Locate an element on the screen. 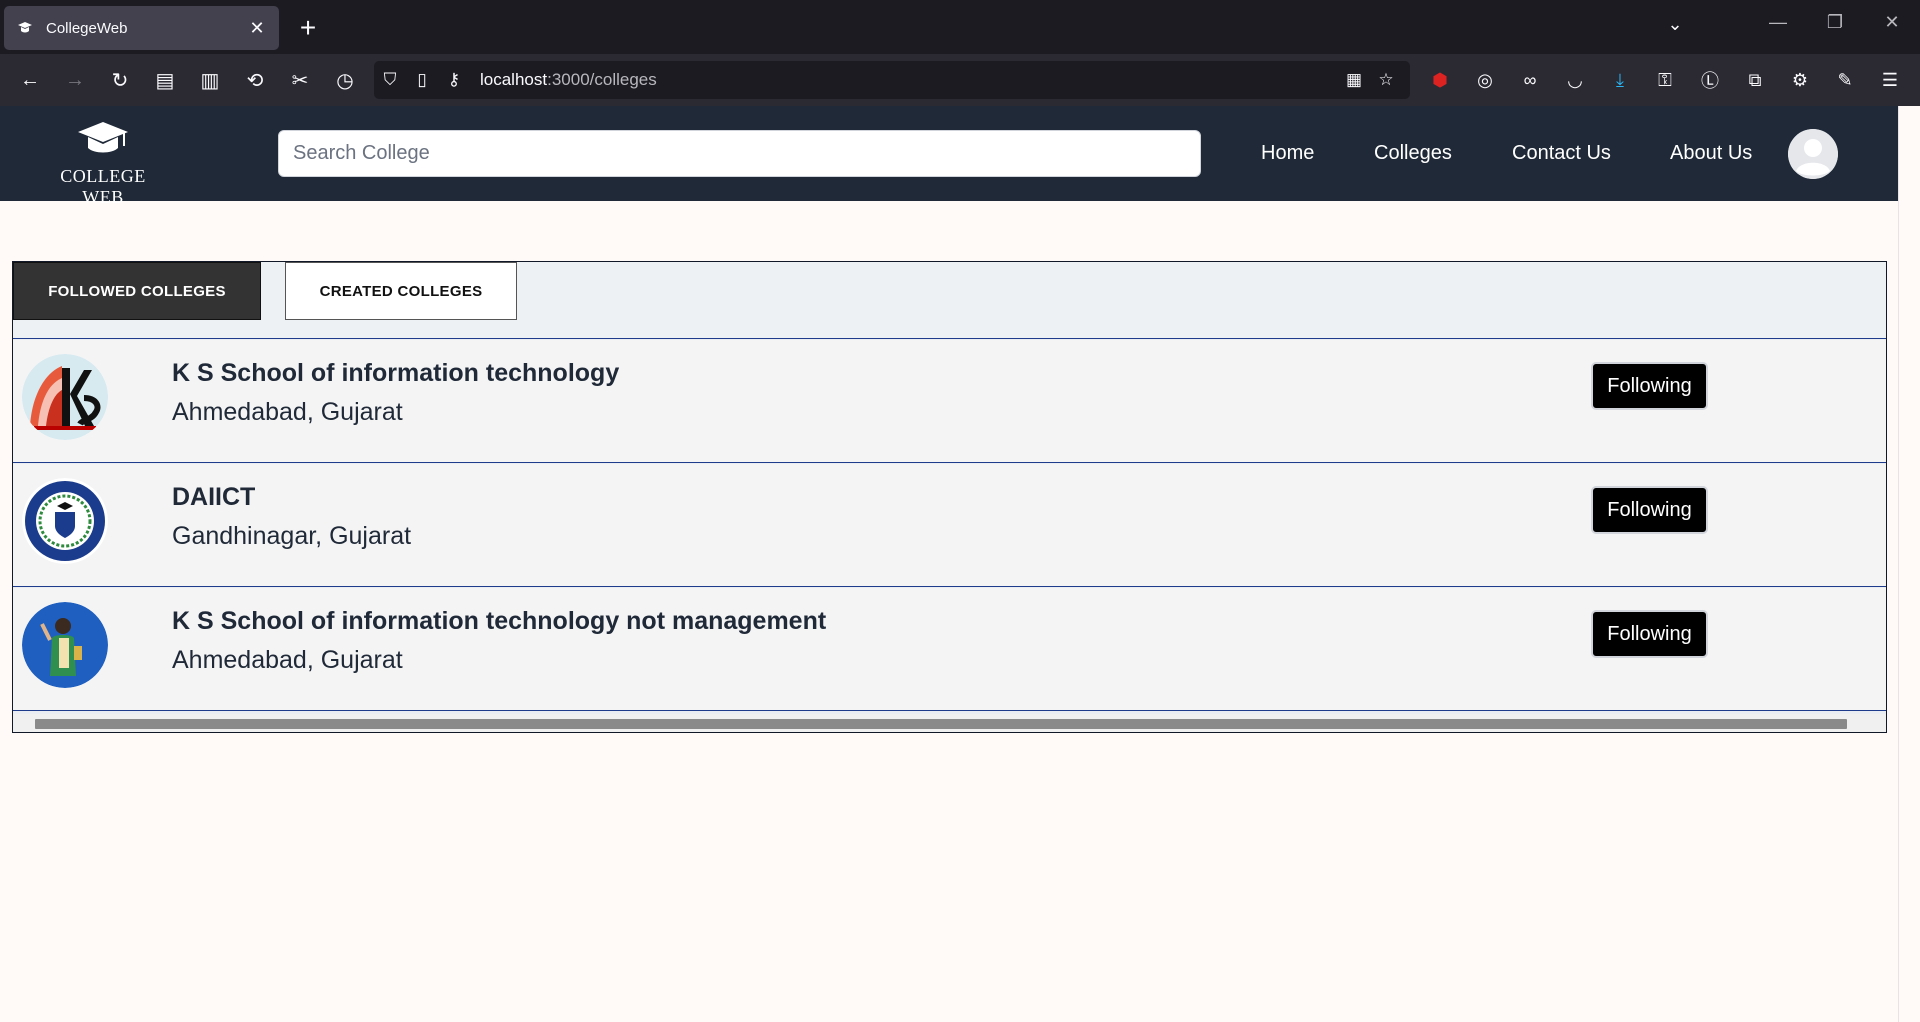  restore-window-icon: ❐ is located at coordinates (1835, 22).